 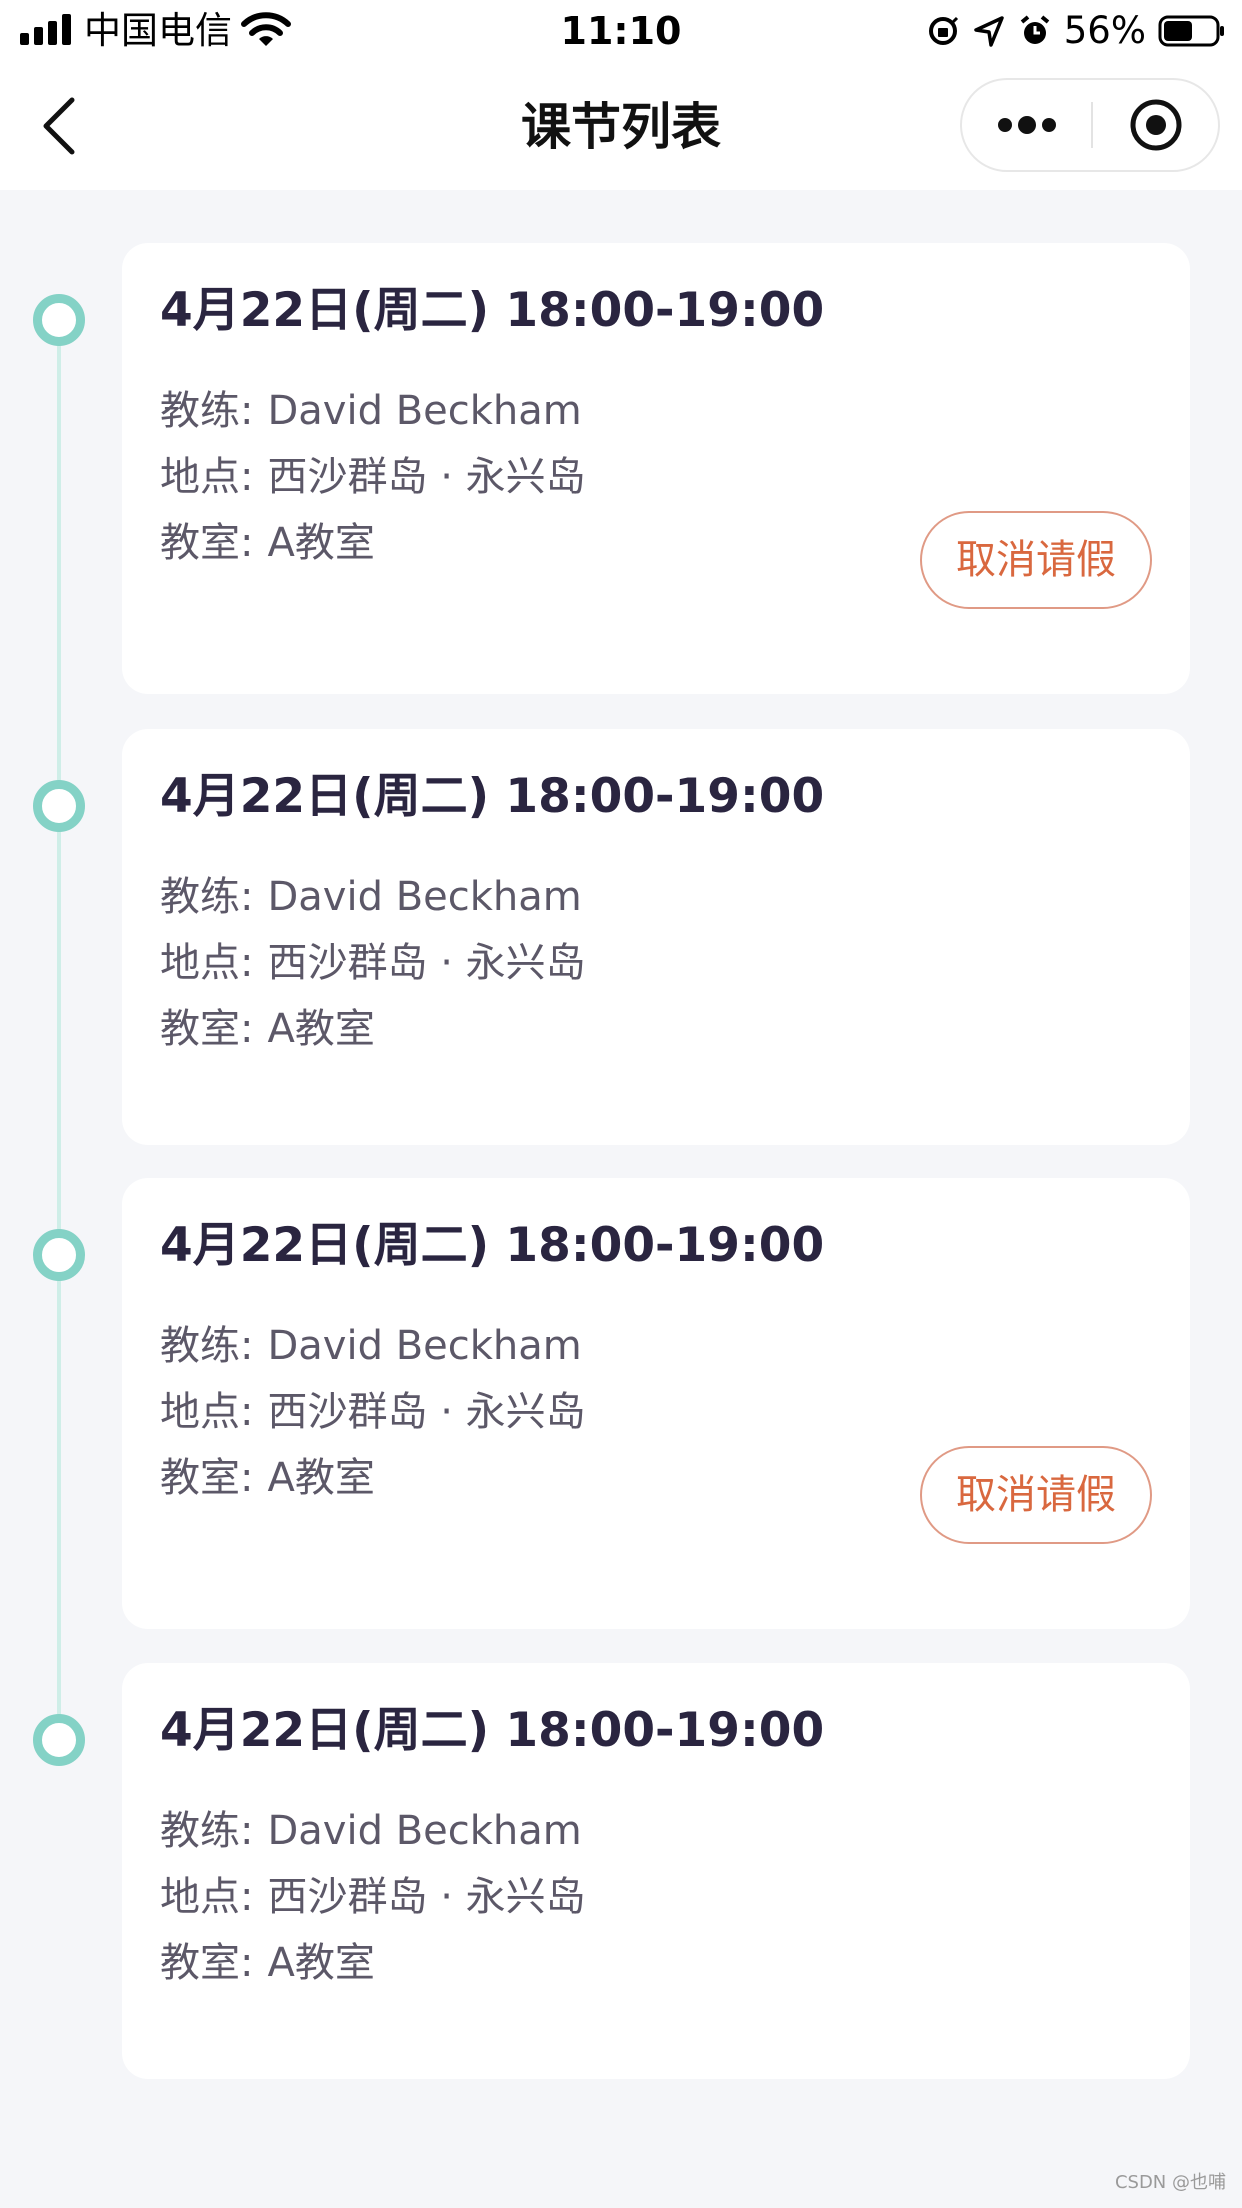 I want to click on navigation-bar: 课节列表, so click(x=621, y=126).